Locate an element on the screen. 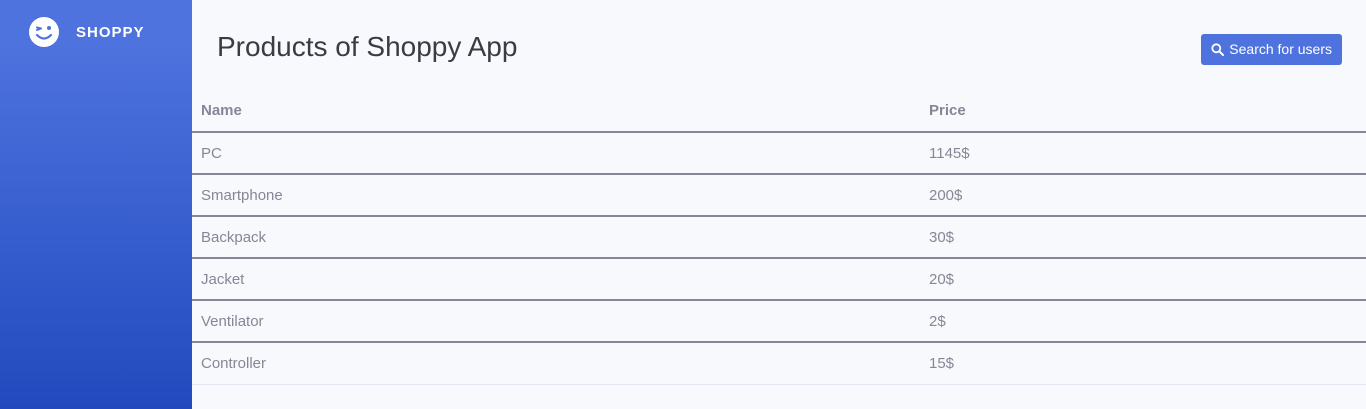 Image resolution: width=1366 pixels, height=409 pixels. table-row: Ventilator 2$ is located at coordinates (779, 321).